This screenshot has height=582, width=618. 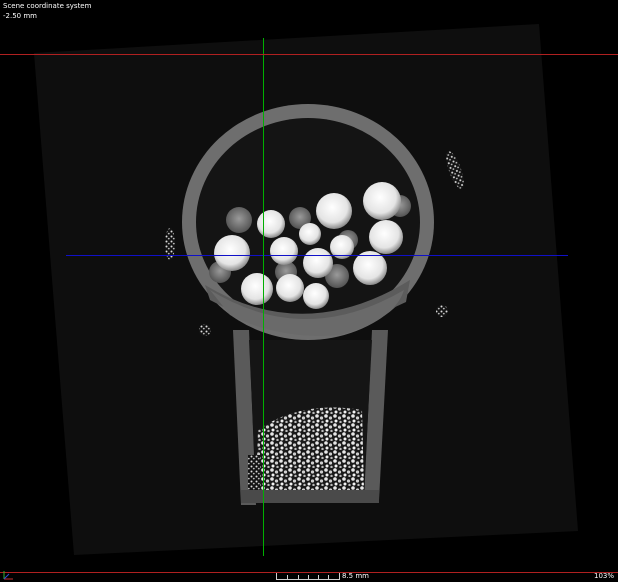 I want to click on scale-bar, so click(x=308, y=576).